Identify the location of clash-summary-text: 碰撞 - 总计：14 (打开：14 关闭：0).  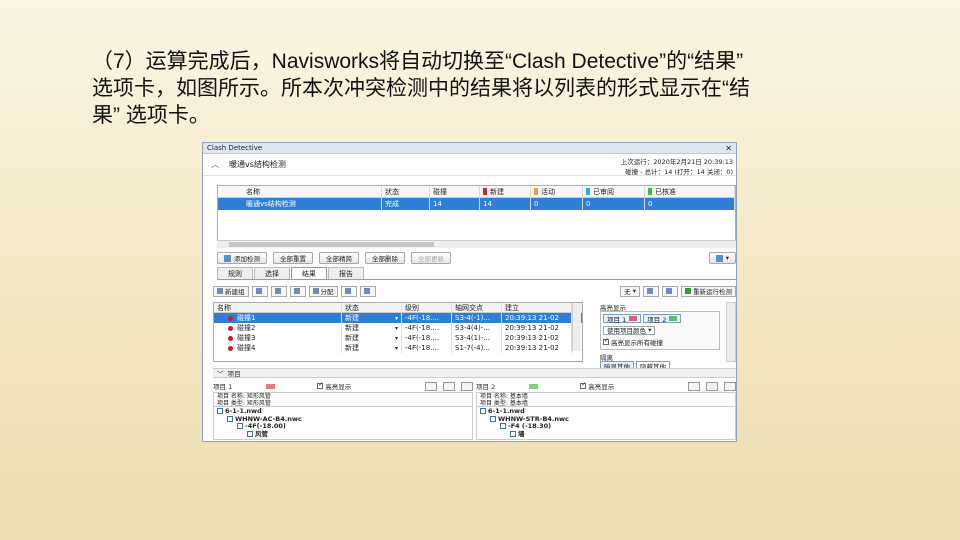
(679, 172).